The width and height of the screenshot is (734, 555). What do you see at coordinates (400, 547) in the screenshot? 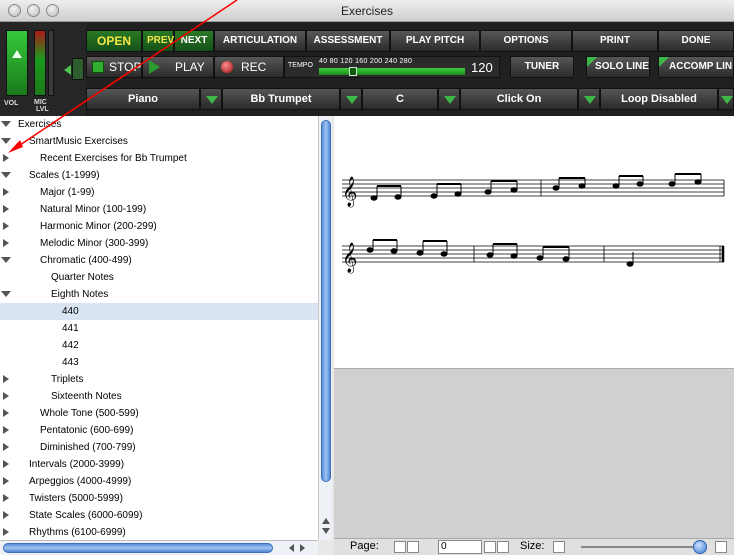
I see `first-page-button` at bounding box center [400, 547].